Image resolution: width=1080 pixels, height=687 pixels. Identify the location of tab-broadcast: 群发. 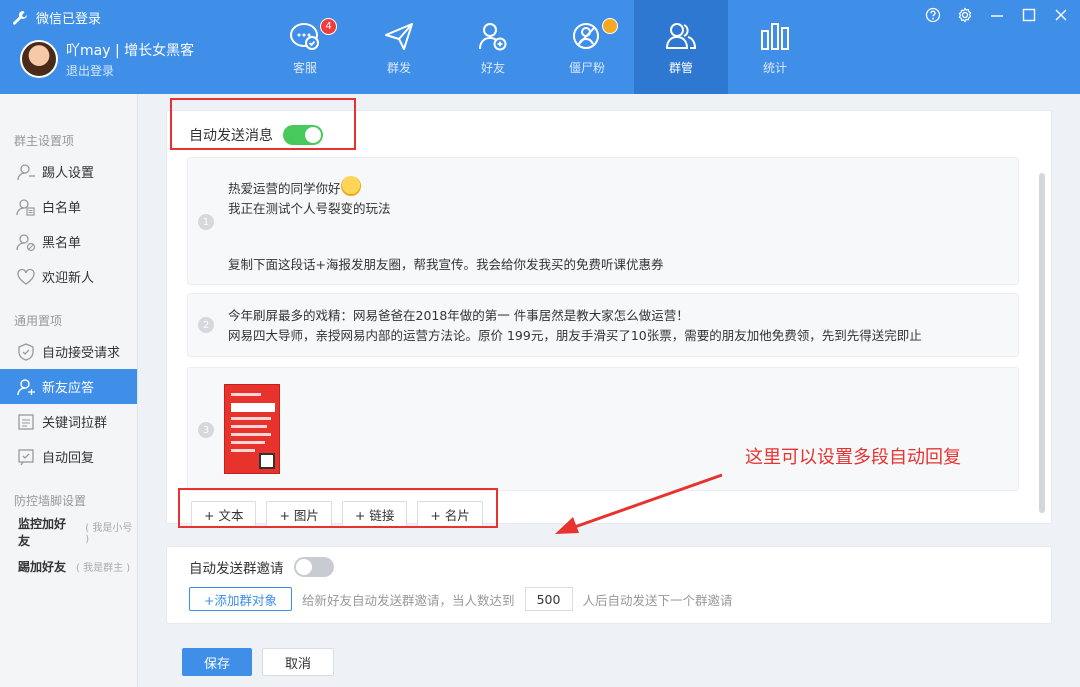
(399, 47).